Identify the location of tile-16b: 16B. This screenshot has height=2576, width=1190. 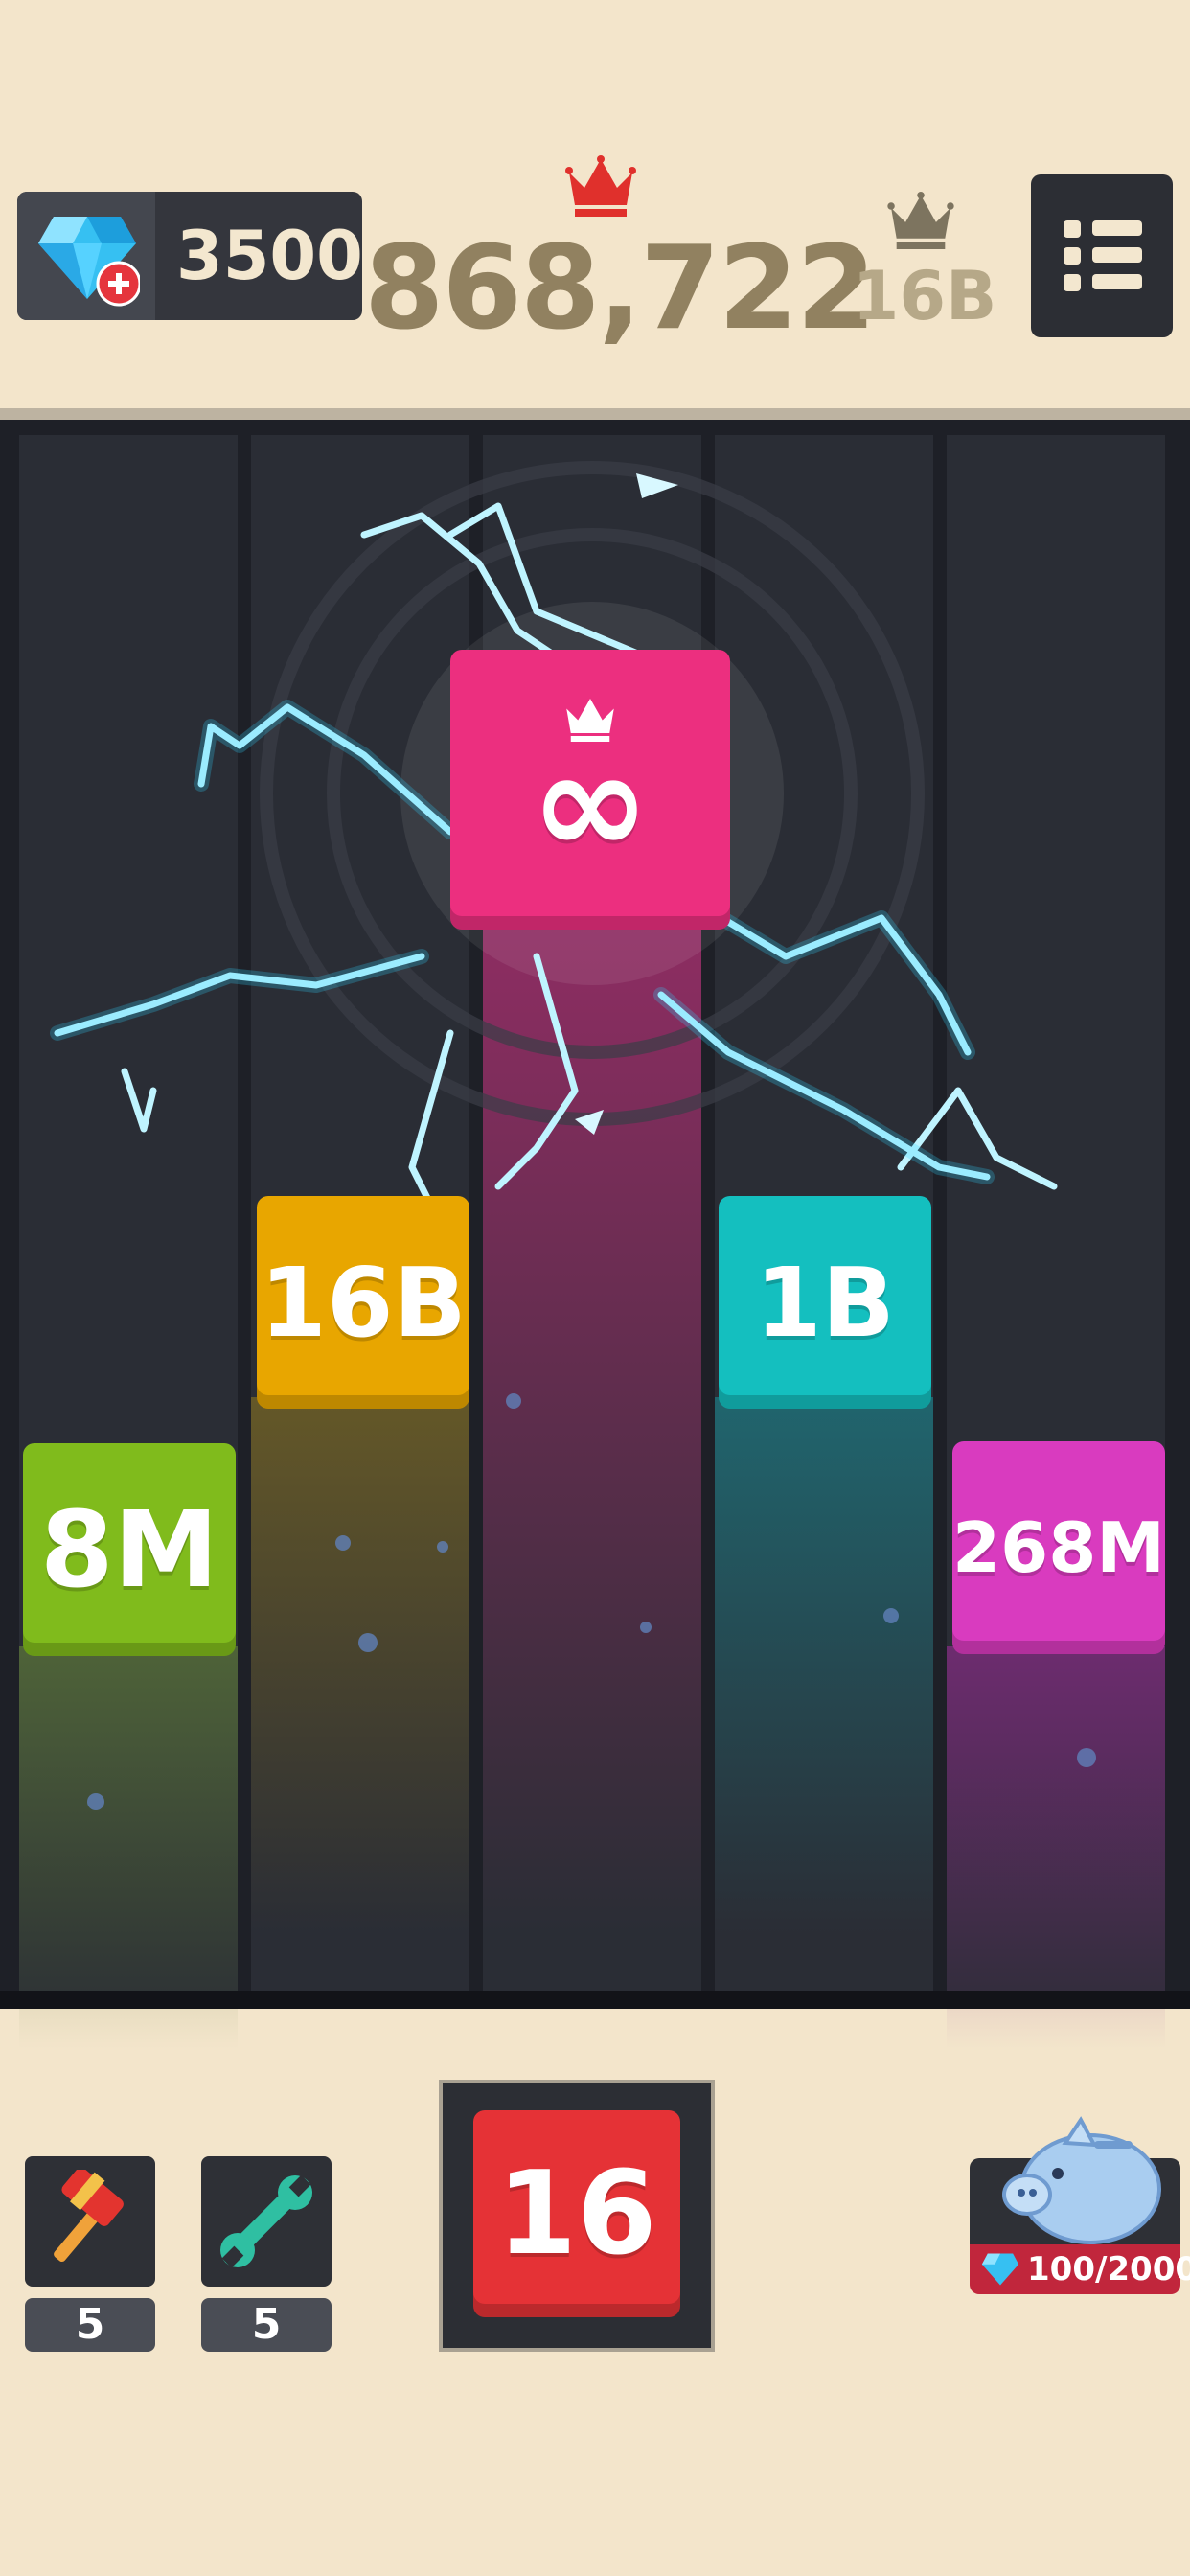
(363, 1302).